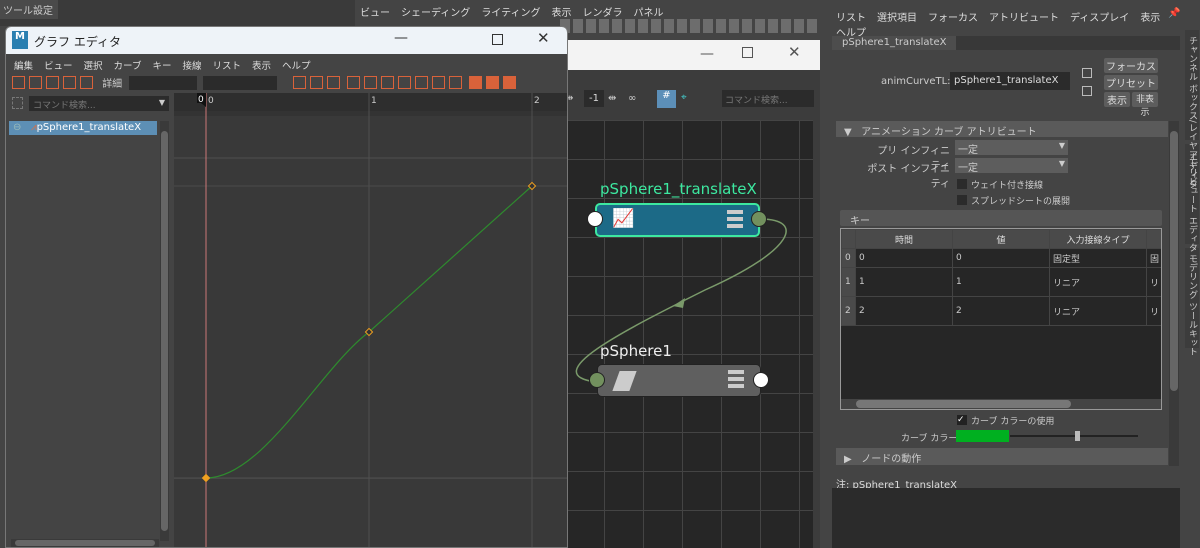 This screenshot has width=1200, height=548. Describe the element at coordinates (1024, 18) in the screenshot. I see `ae-menu-attributes: アトリビュート` at that location.